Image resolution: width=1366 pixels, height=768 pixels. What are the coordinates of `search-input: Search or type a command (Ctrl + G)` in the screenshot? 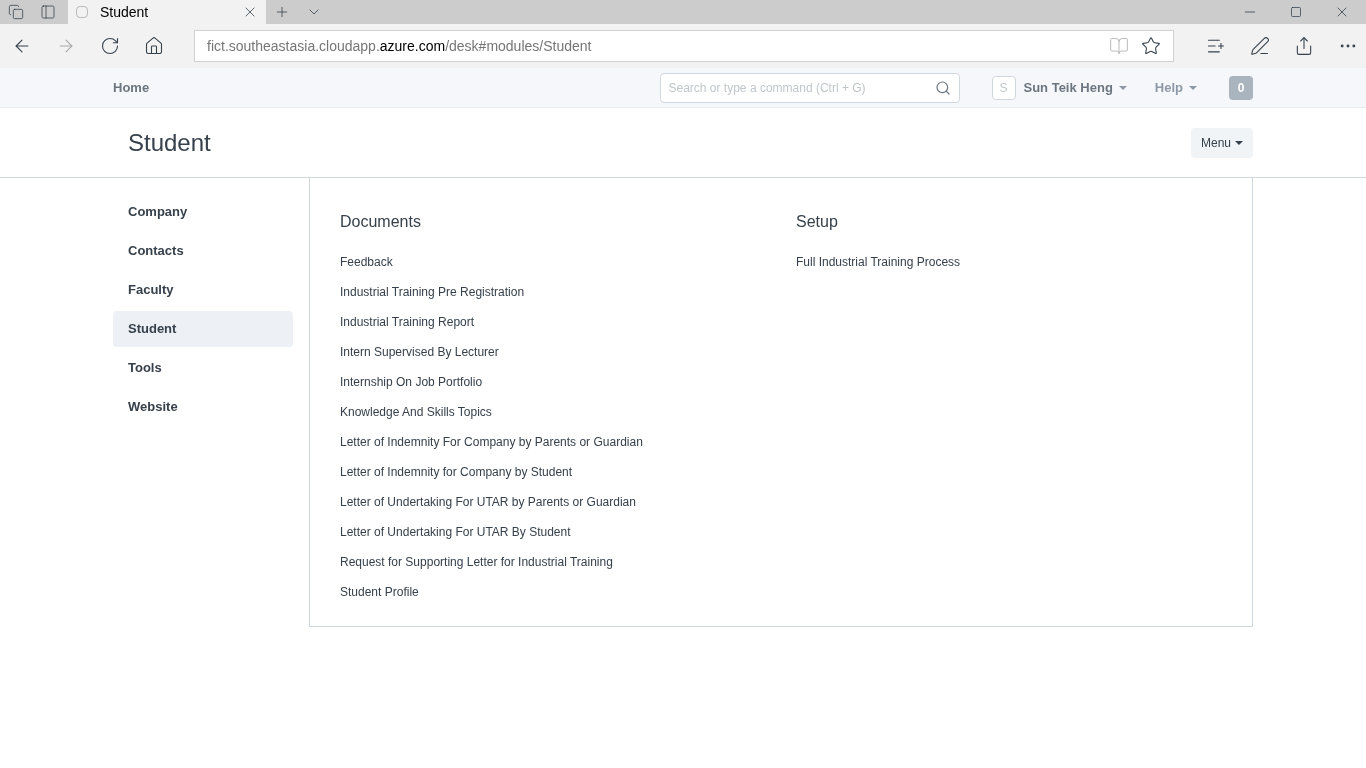 It's located at (801, 87).